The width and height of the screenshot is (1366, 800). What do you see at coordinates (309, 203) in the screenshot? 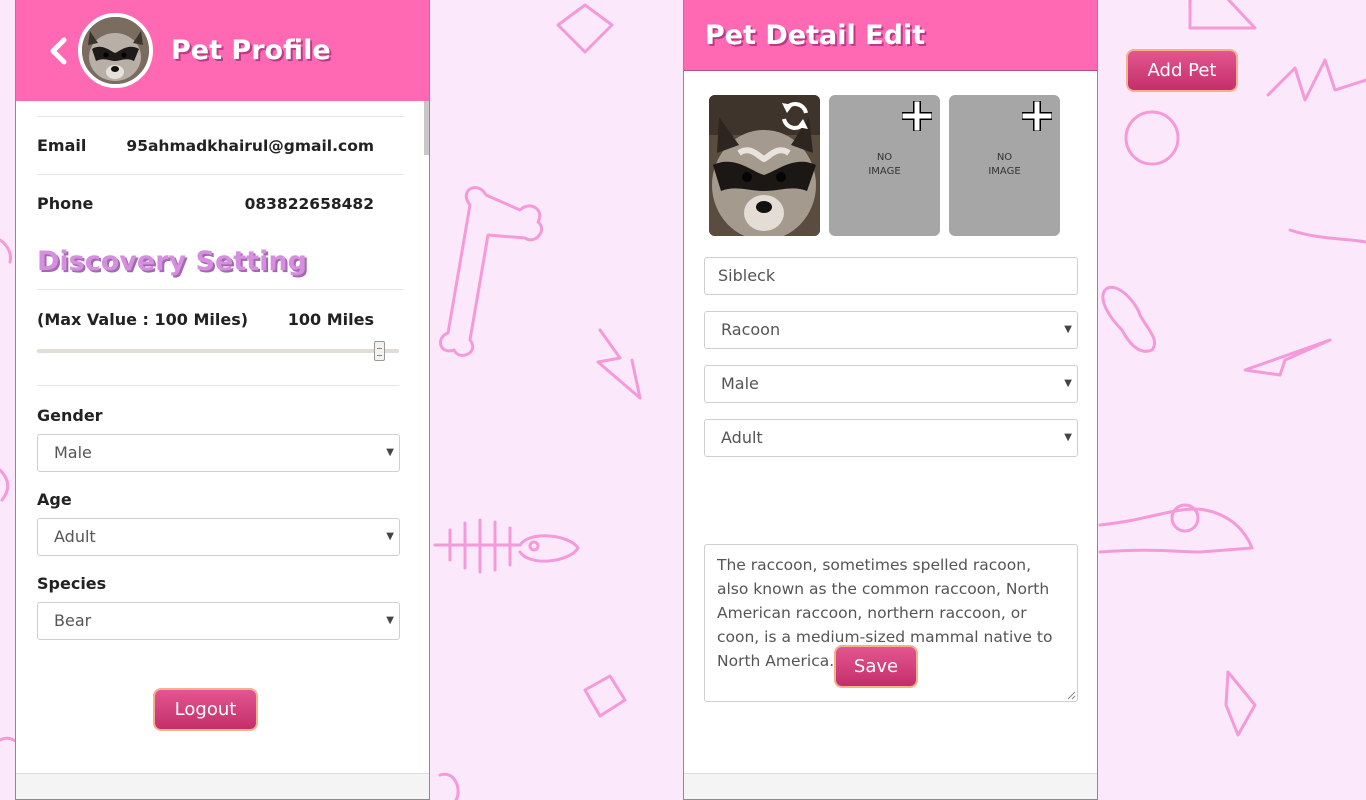
I see `phone-value: 083822658482` at bounding box center [309, 203].